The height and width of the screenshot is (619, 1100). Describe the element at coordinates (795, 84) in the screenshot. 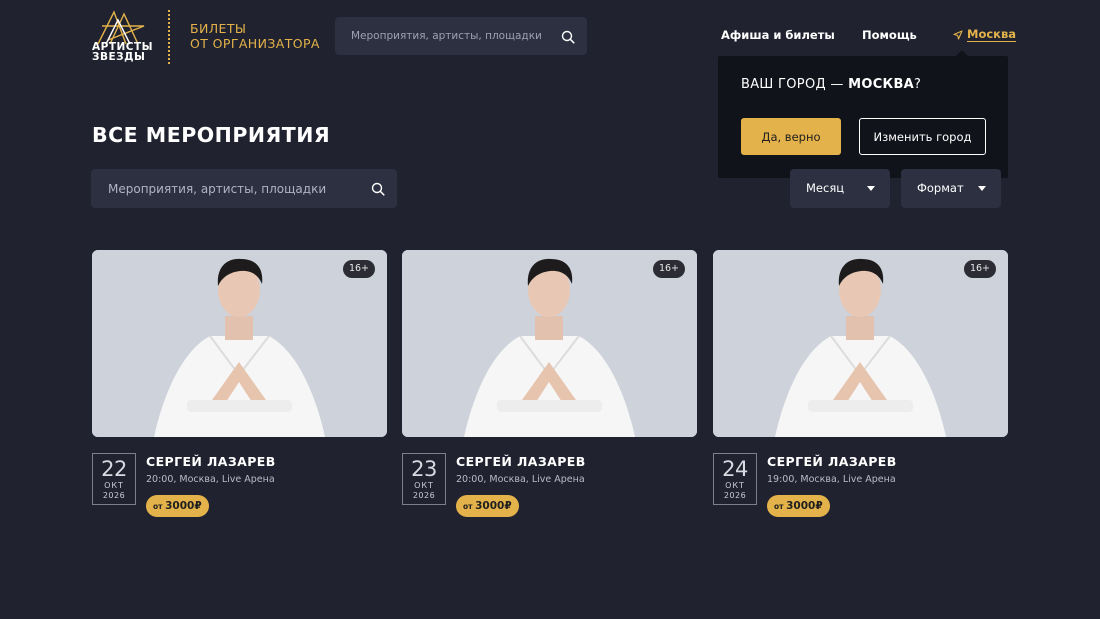

I see `city-question-prefix: ВАШ ГОРОД —` at that location.